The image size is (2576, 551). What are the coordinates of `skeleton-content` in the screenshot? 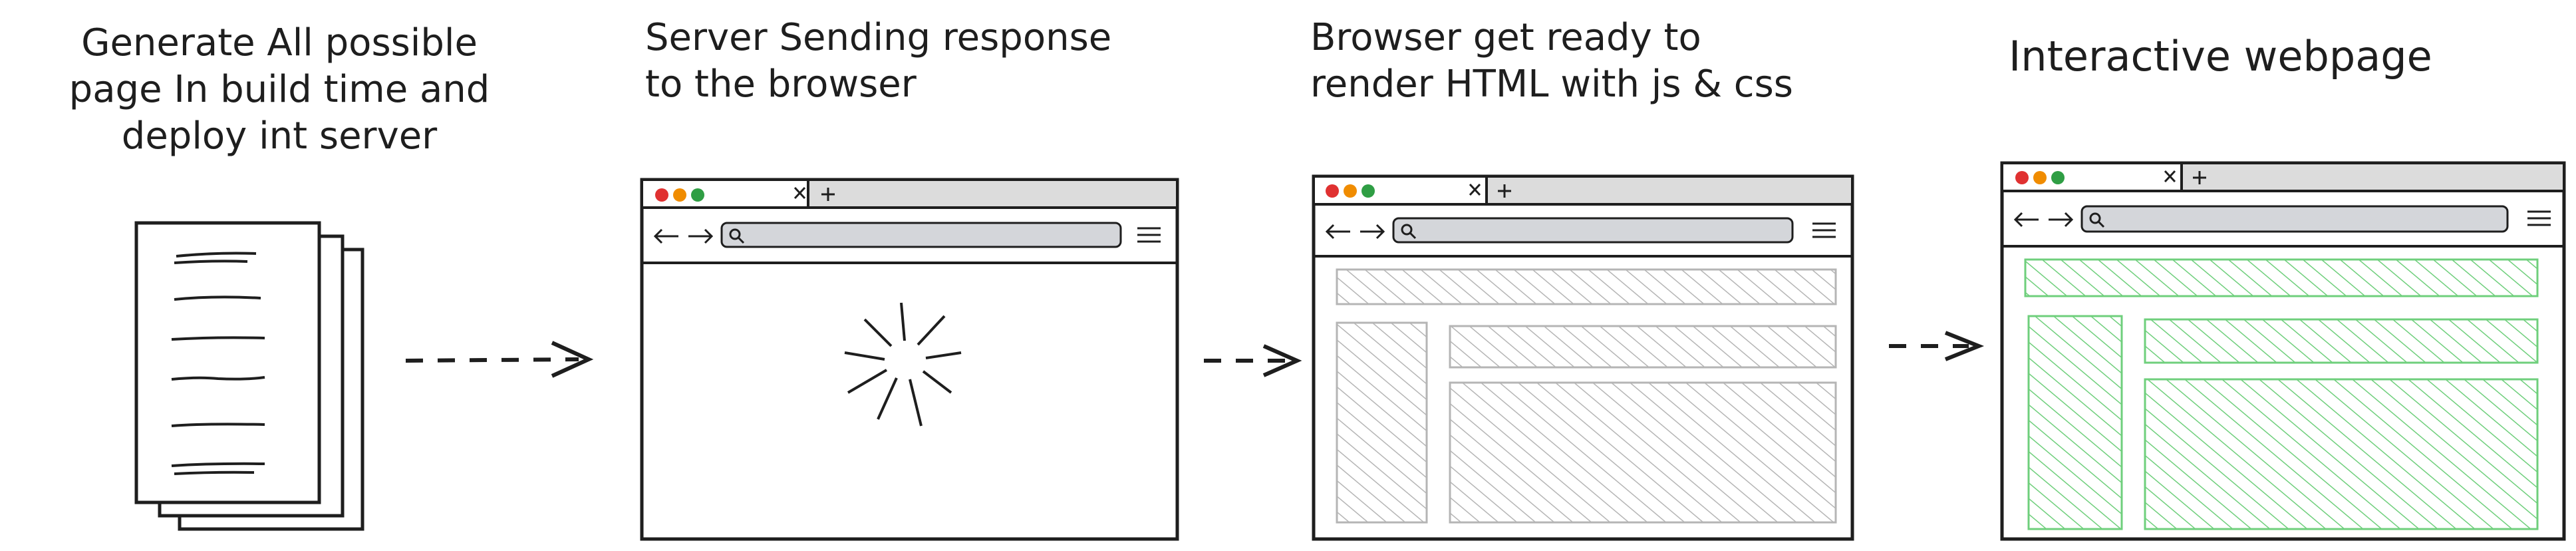 It's located at (1643, 452).